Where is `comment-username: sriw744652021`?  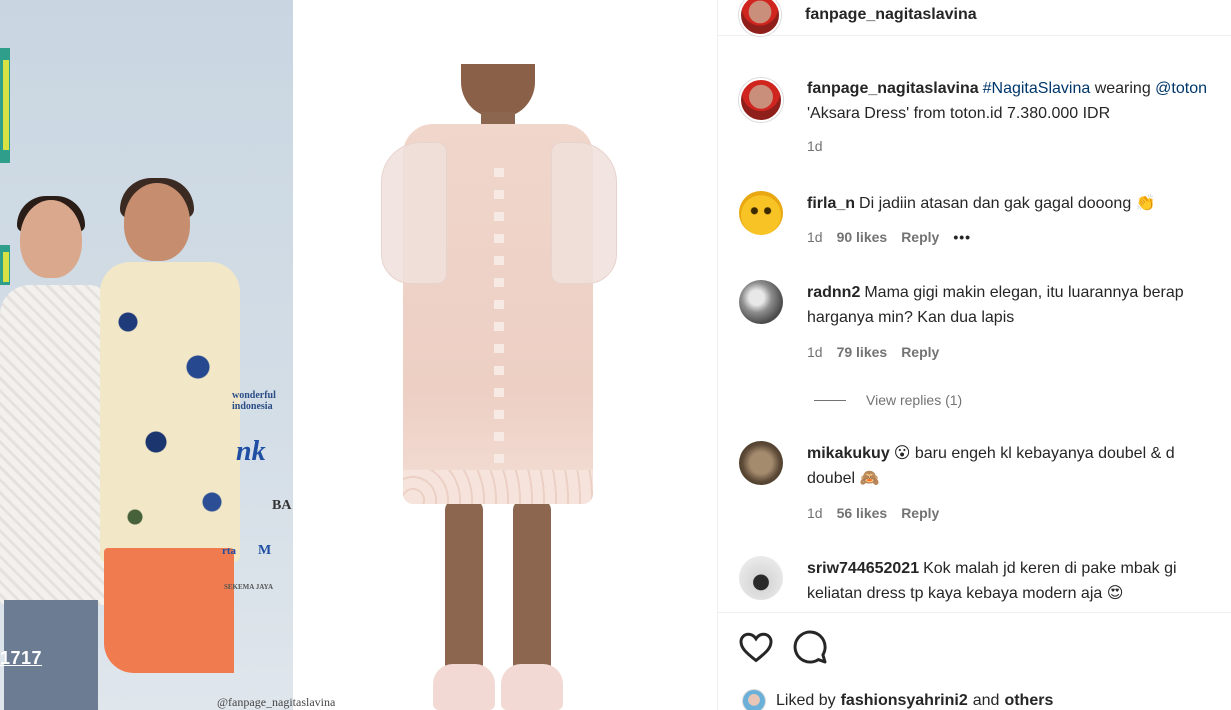 comment-username: sriw744652021 is located at coordinates (863, 568).